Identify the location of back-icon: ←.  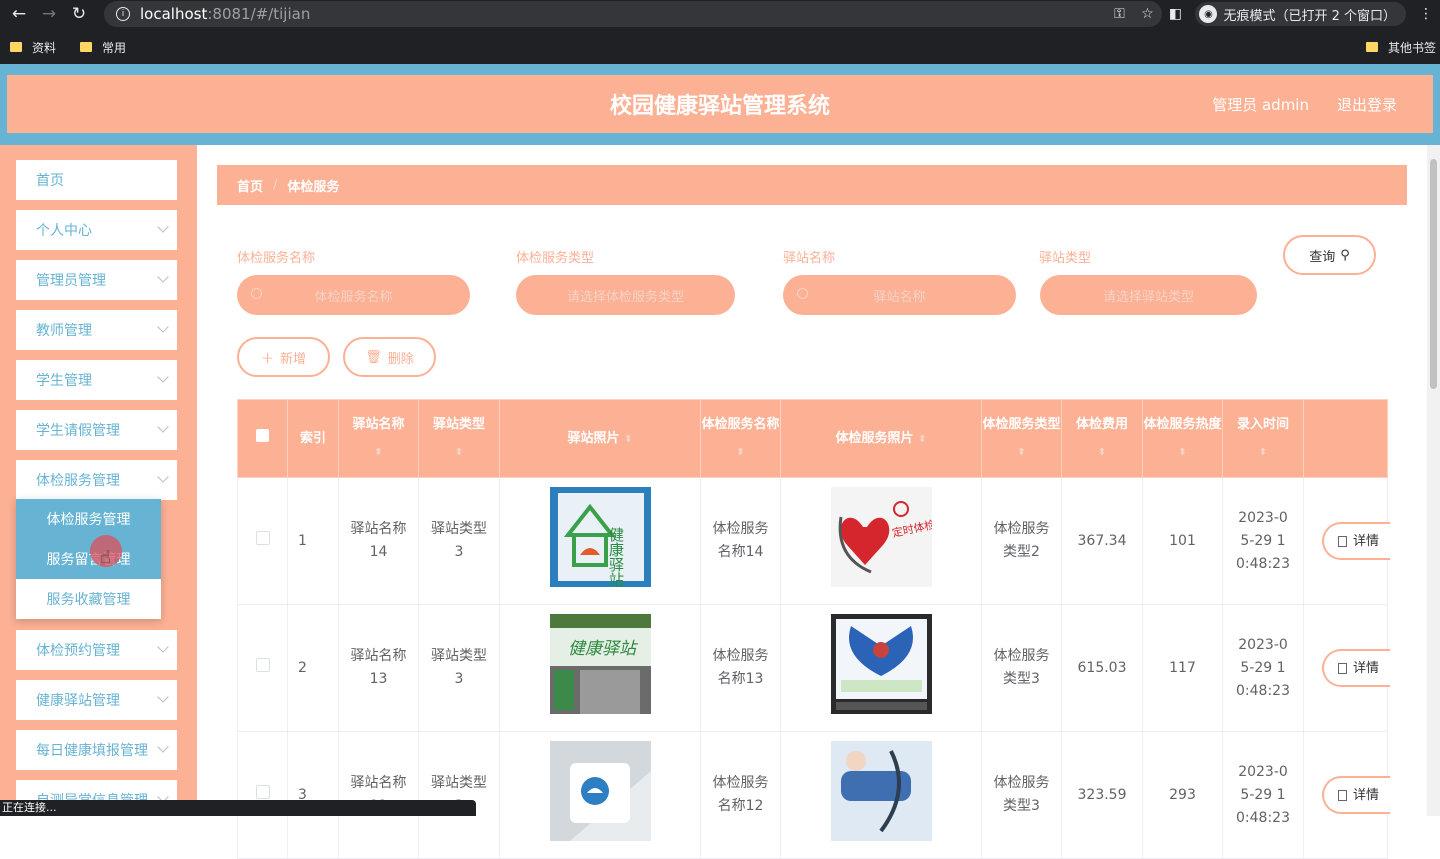
(19, 14).